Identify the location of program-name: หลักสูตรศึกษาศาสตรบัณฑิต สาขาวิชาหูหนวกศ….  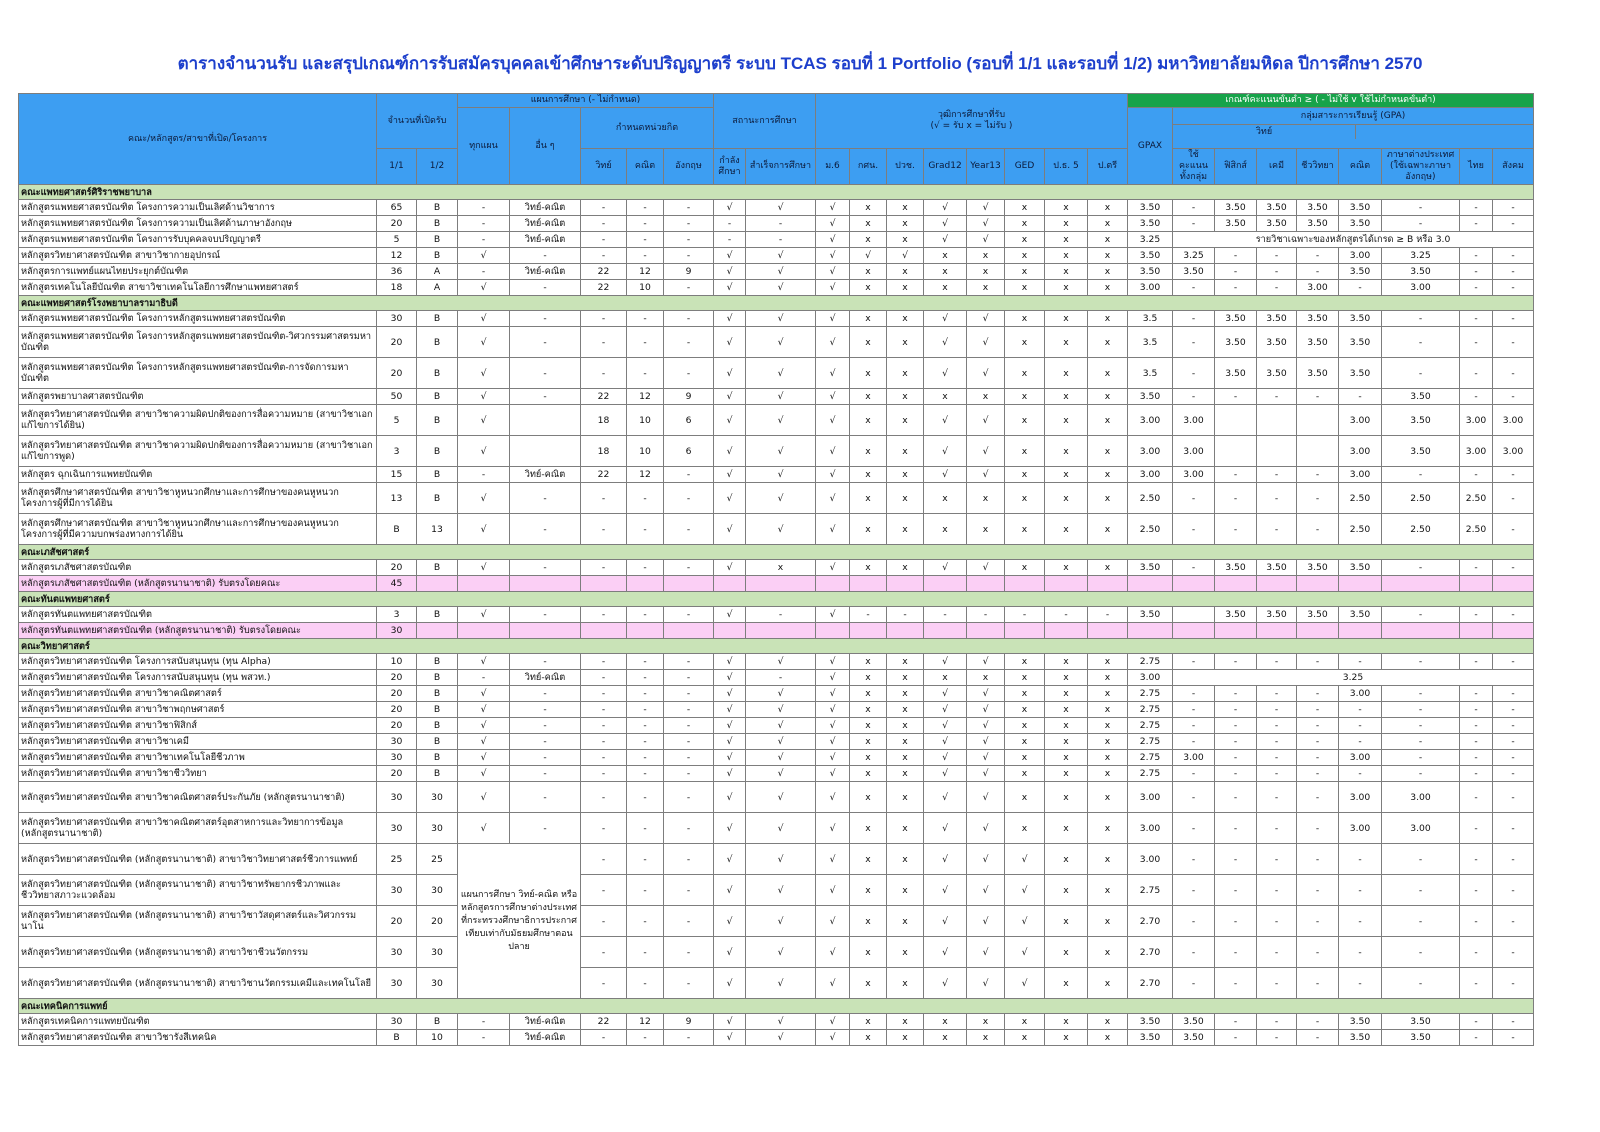
(197, 498).